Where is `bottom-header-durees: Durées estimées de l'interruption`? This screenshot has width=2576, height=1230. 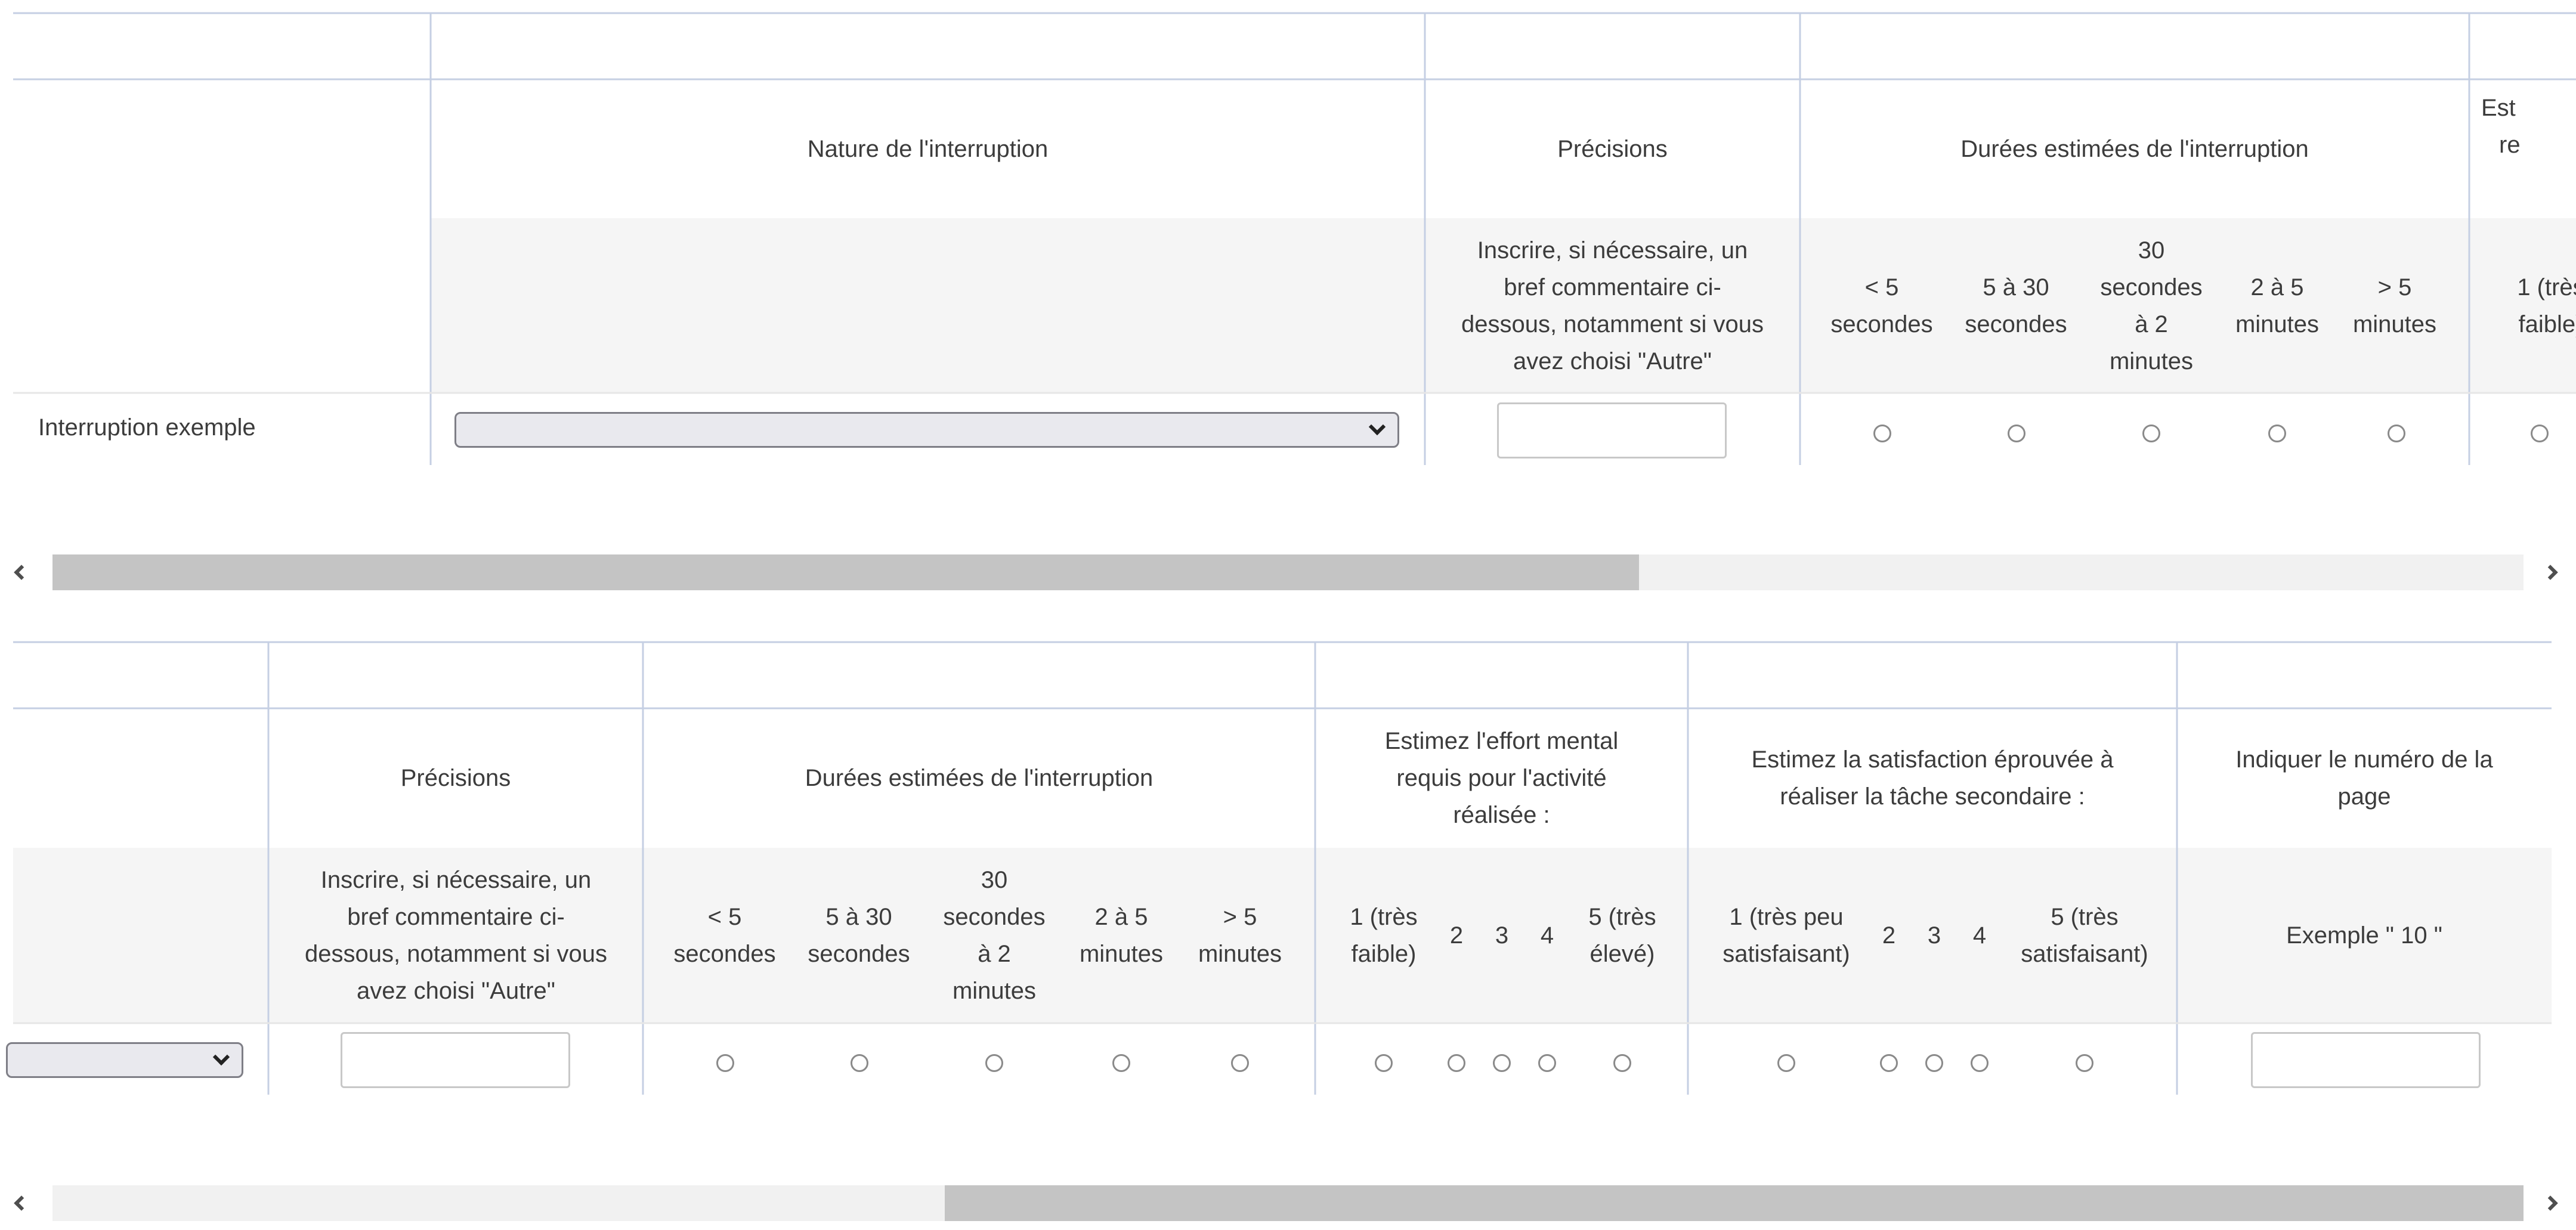
bottom-header-durees: Durées estimées de l'interruption is located at coordinates (979, 778).